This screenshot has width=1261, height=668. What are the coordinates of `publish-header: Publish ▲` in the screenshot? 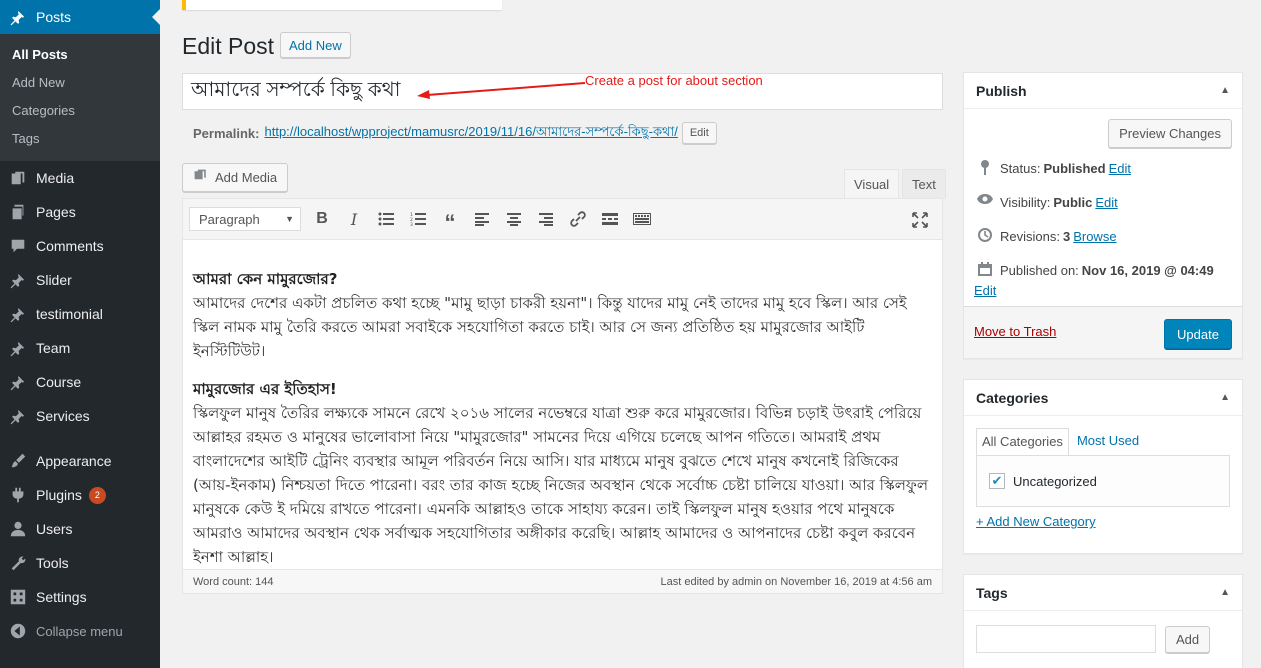 It's located at (1103, 91).